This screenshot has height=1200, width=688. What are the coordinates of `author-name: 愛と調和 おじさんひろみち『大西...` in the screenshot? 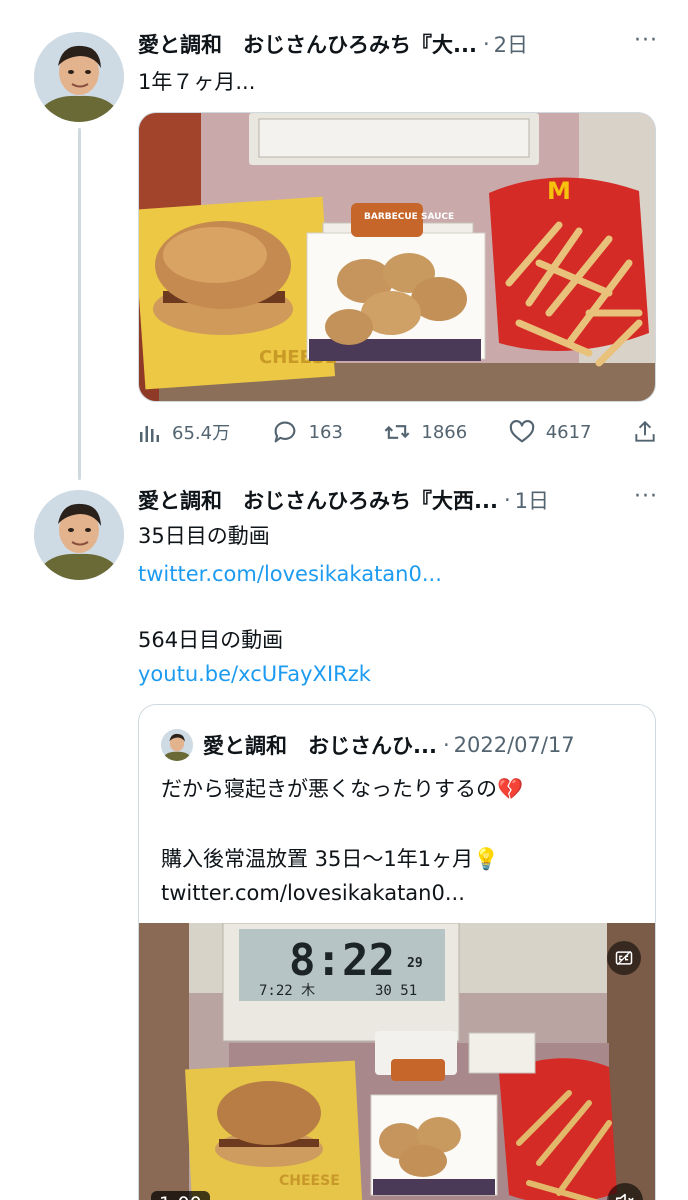 It's located at (318, 500).